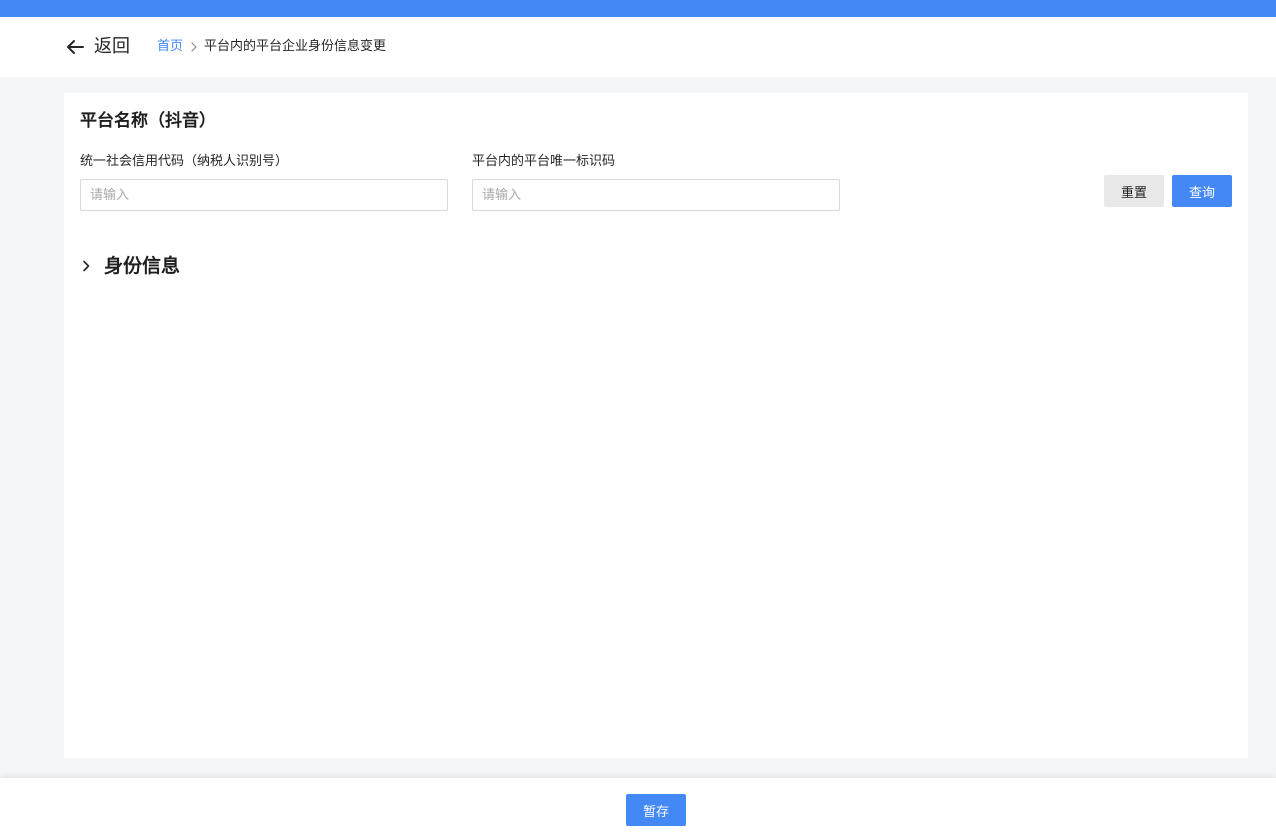 This screenshot has width=1276, height=838. Describe the element at coordinates (142, 266) in the screenshot. I see `section-title: 身份信息` at that location.